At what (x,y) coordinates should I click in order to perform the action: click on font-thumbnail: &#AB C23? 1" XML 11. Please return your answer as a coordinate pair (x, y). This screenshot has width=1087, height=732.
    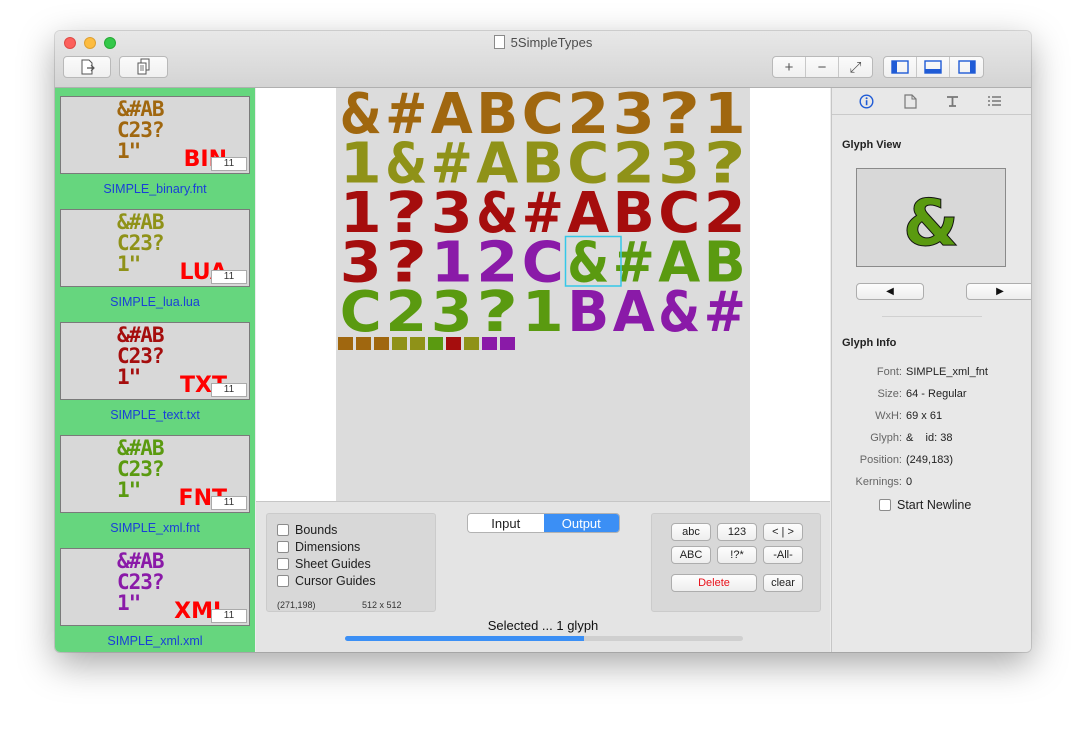
    Looking at the image, I should click on (155, 587).